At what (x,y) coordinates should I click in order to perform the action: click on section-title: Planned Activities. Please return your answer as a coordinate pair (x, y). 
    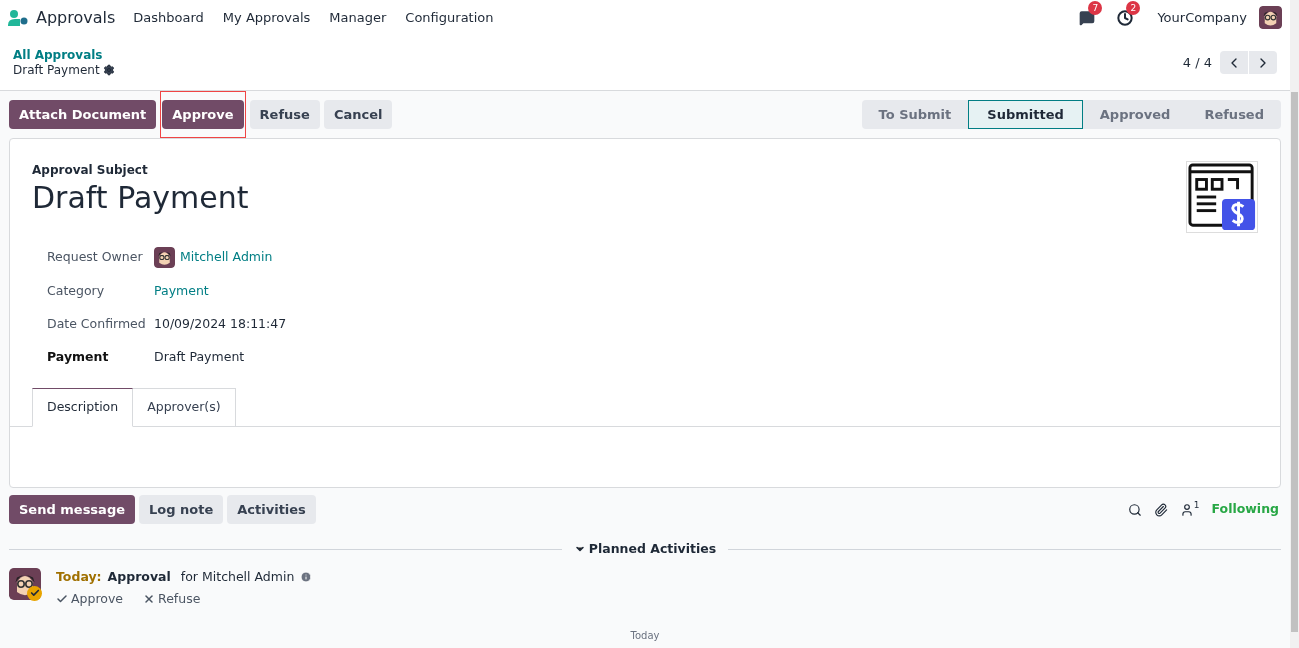
    Looking at the image, I should click on (652, 549).